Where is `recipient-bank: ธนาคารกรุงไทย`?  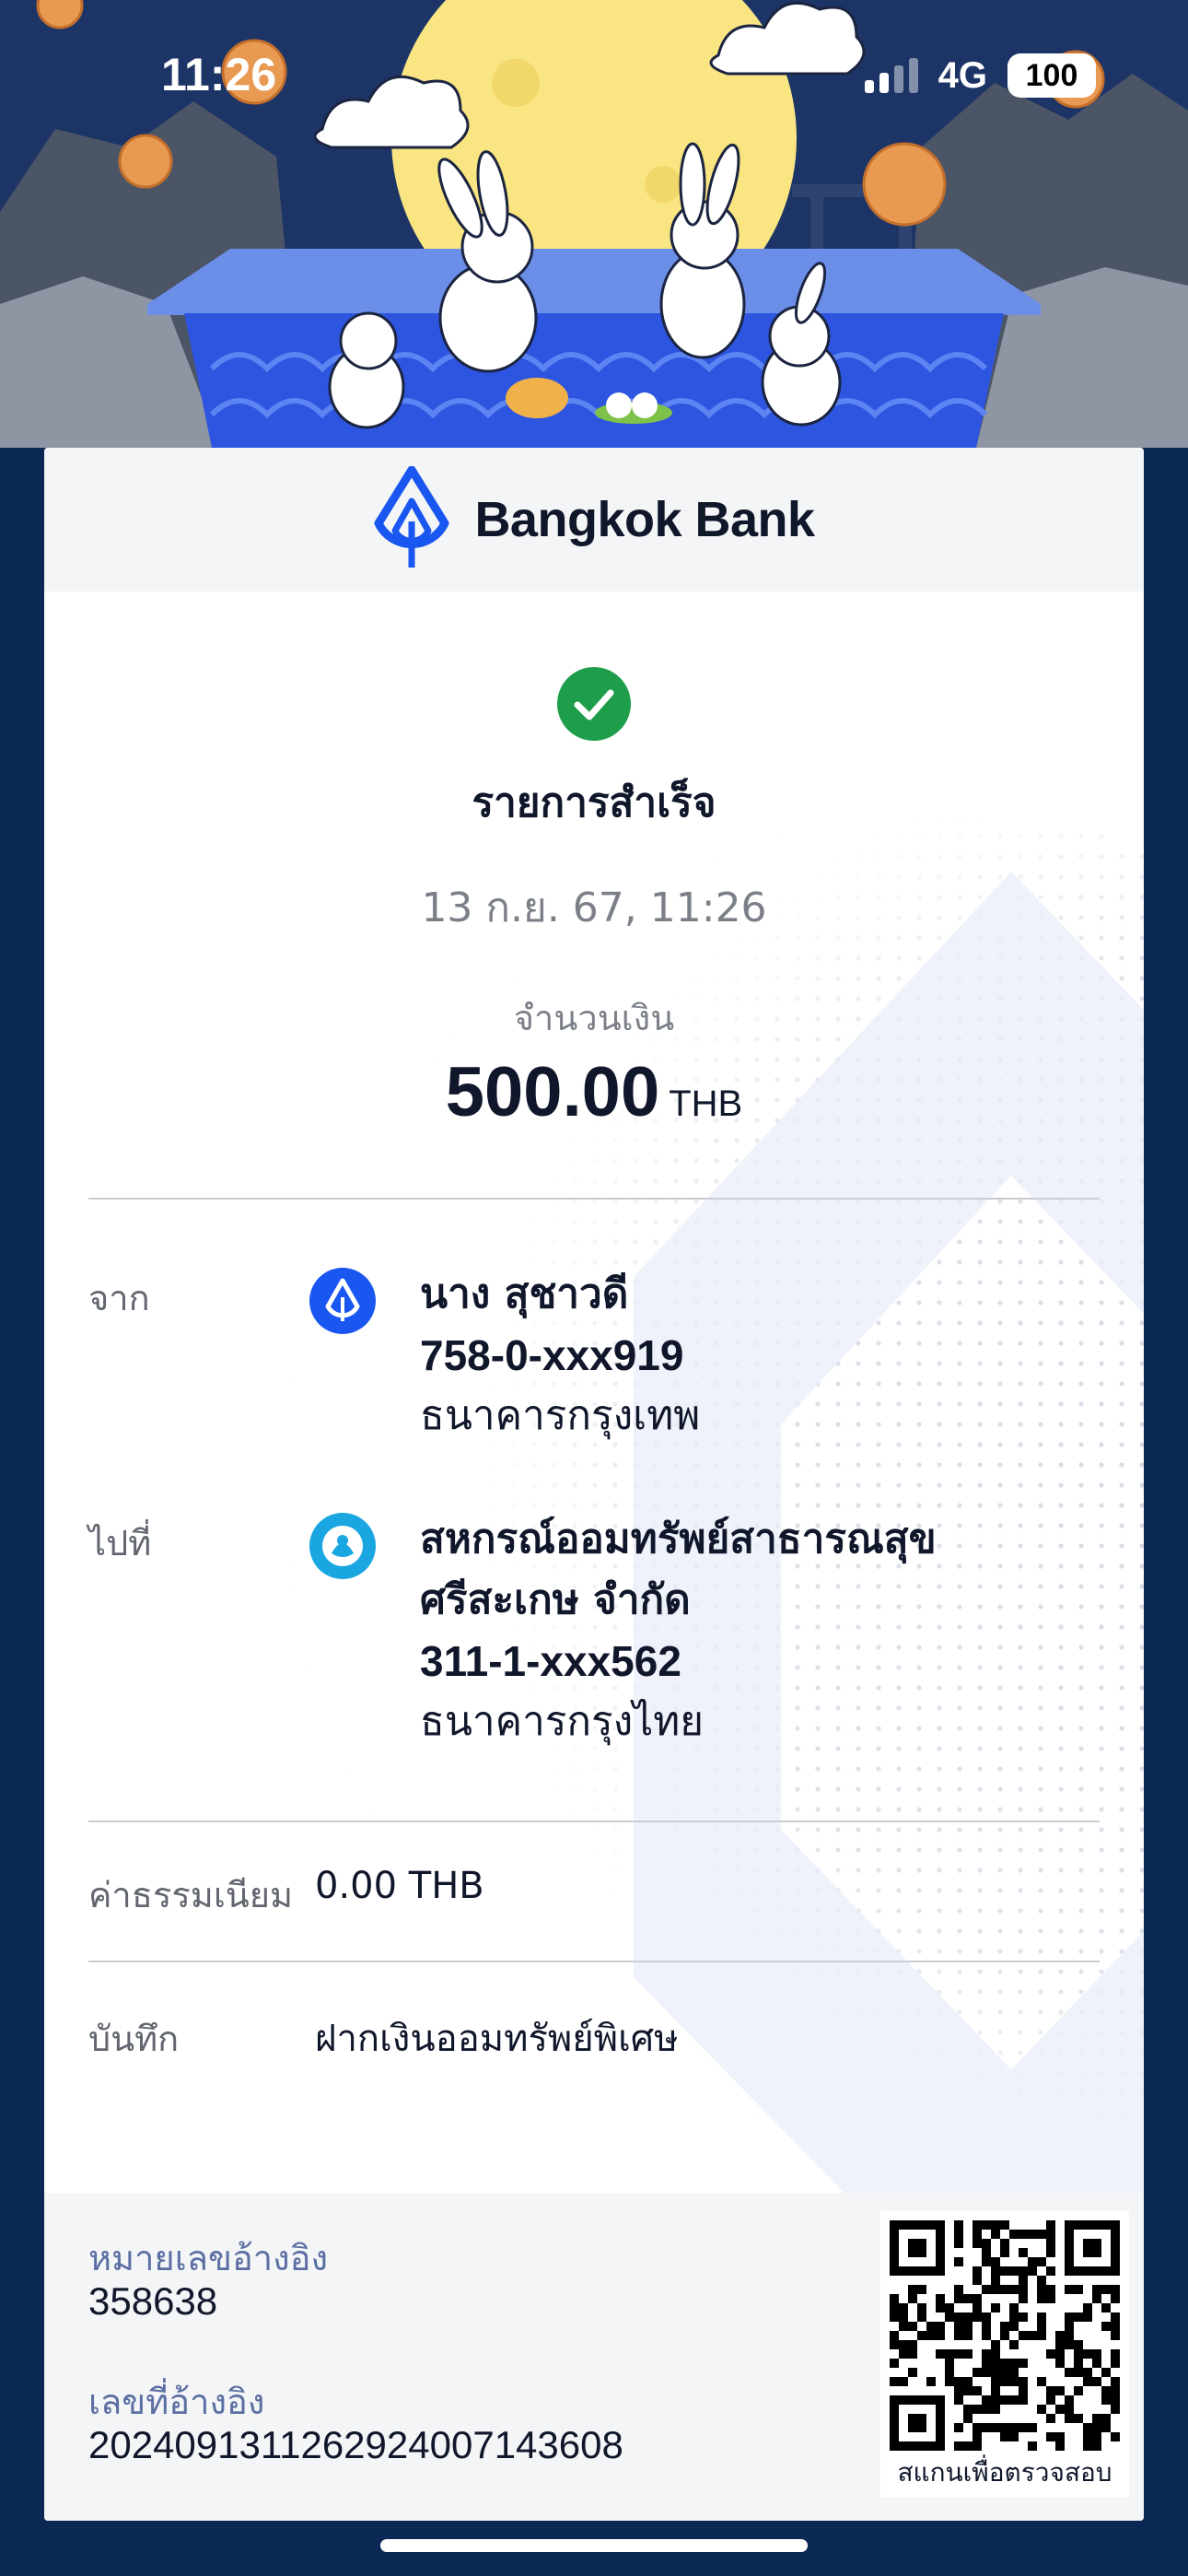
recipient-bank: ธนาคารกรุงไทย is located at coordinates (562, 1721).